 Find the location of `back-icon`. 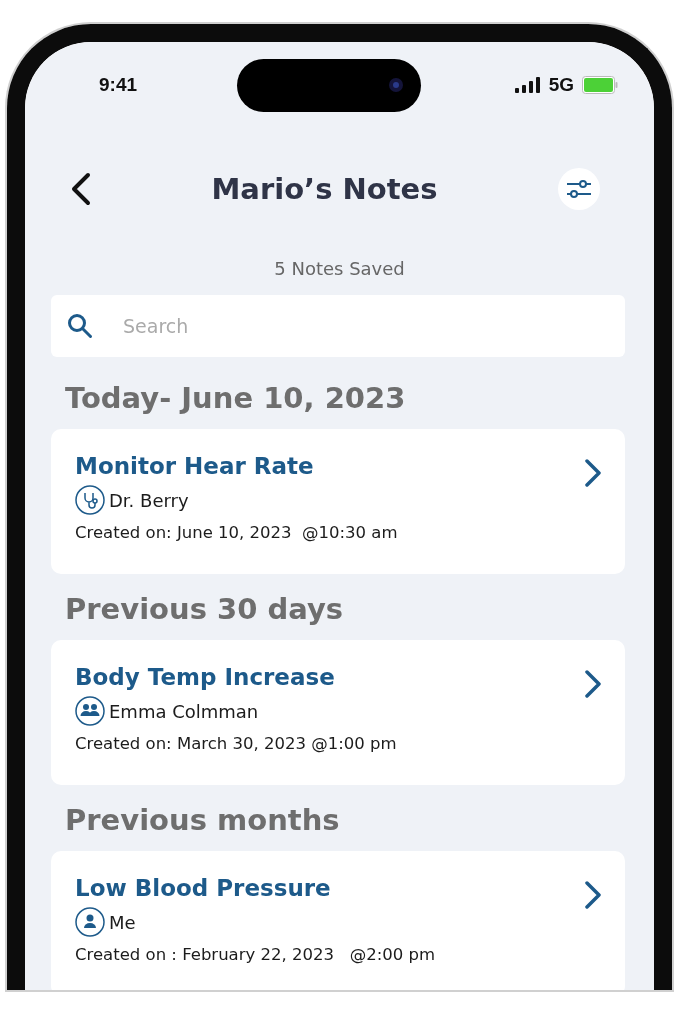

back-icon is located at coordinates (80, 189).